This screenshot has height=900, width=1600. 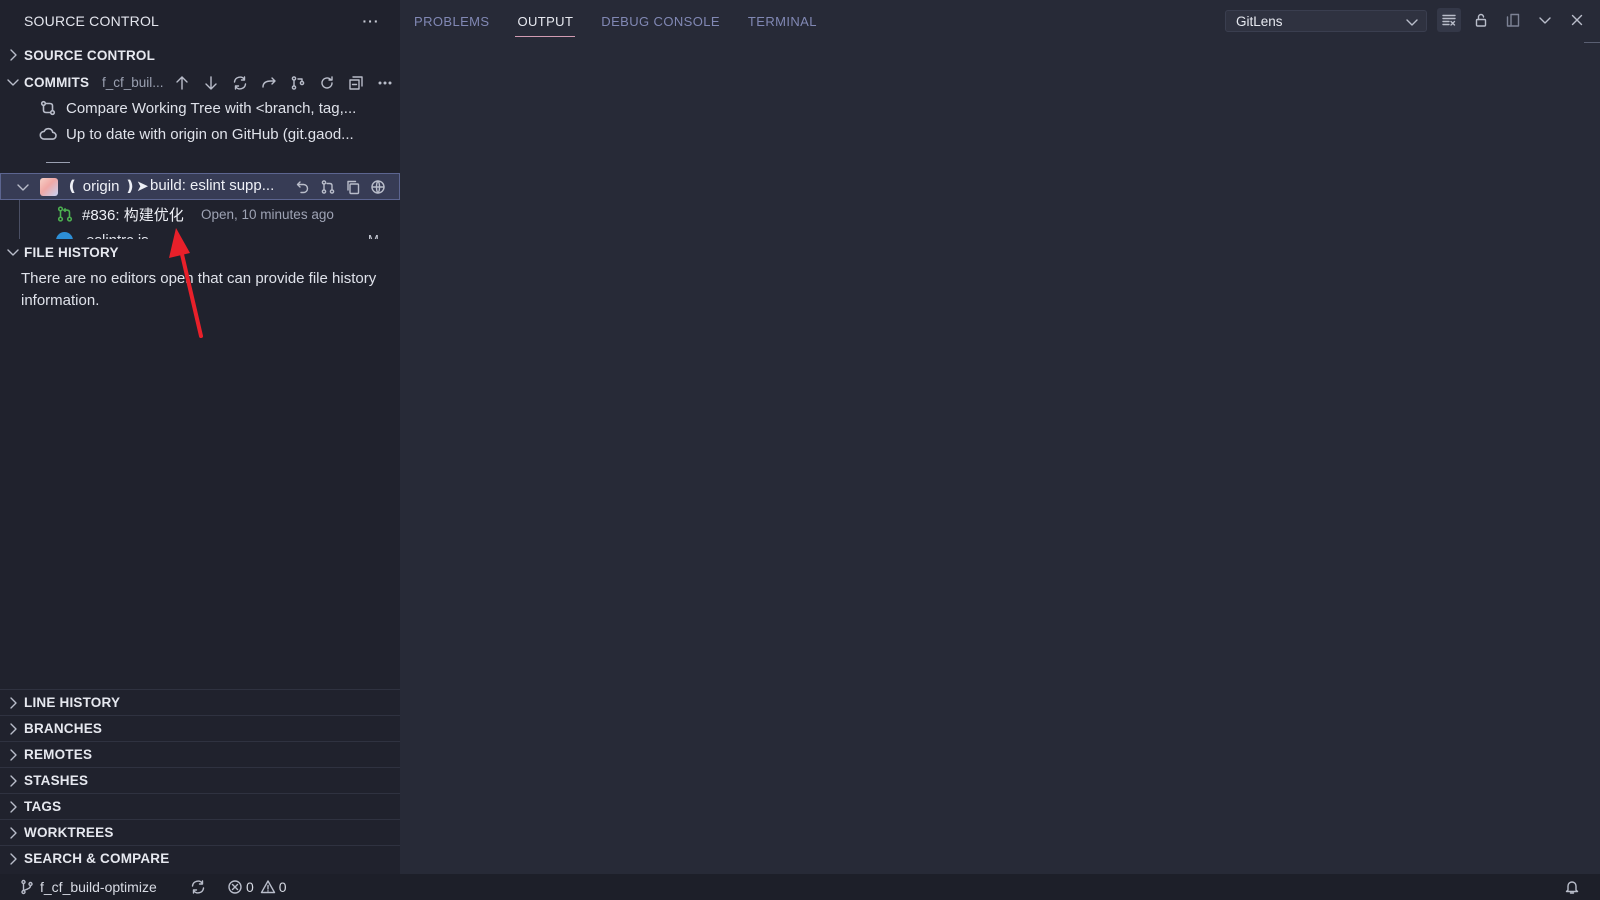 I want to click on tab-output: OUTPUT, so click(x=545, y=21).